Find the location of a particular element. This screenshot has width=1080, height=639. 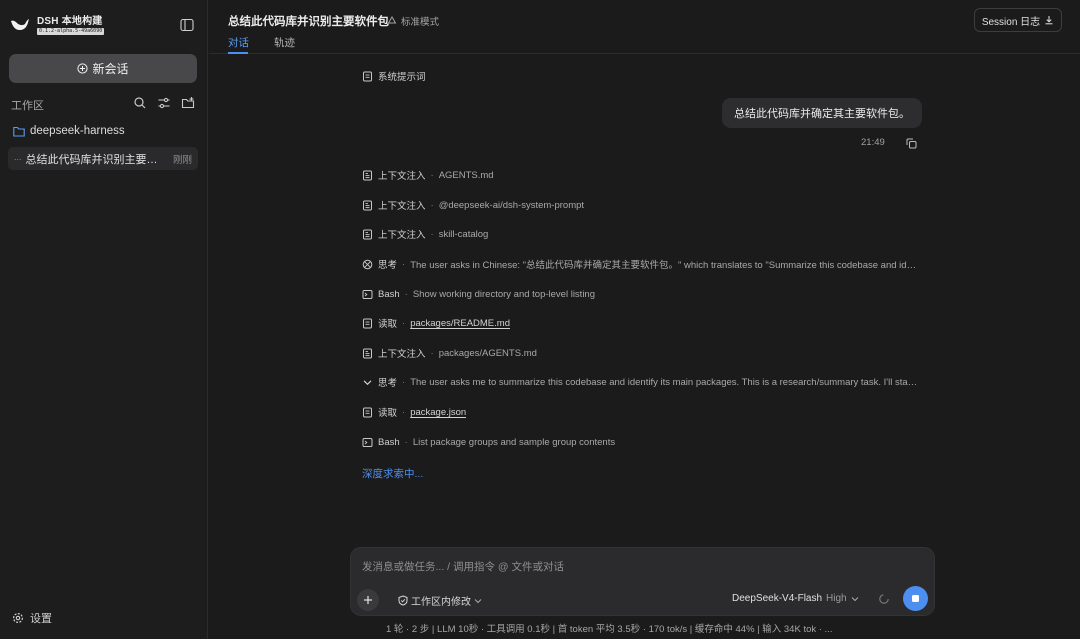

attach-button is located at coordinates (368, 600).